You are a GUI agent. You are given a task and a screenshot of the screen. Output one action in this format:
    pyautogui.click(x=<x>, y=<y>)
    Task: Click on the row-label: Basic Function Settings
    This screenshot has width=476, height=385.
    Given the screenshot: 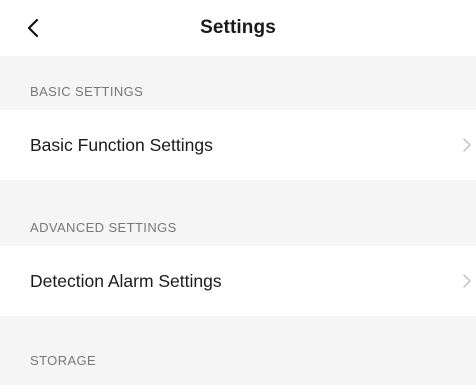 What is the action you would take?
    pyautogui.click(x=121, y=145)
    